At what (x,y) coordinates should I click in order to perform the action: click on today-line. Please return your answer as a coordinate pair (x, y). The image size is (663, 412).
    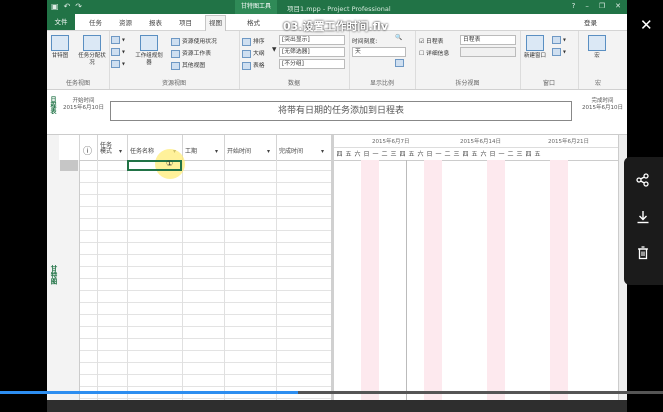
    Looking at the image, I should click on (406, 280).